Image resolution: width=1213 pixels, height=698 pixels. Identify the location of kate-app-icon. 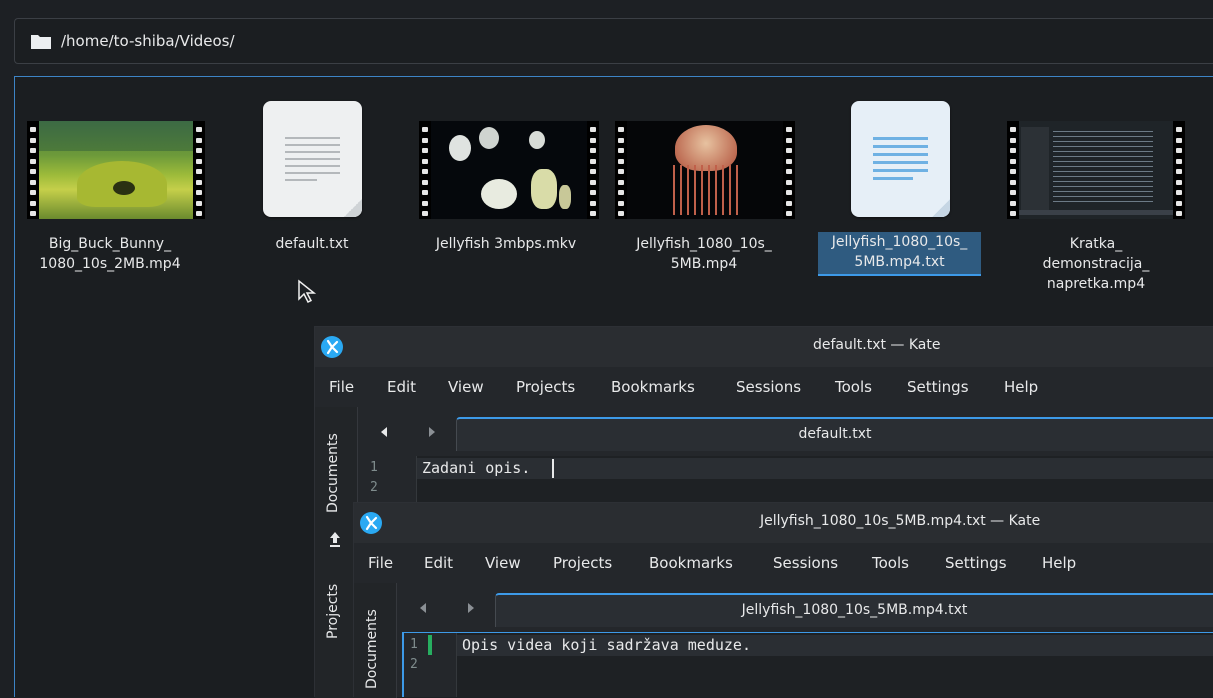
(332, 347).